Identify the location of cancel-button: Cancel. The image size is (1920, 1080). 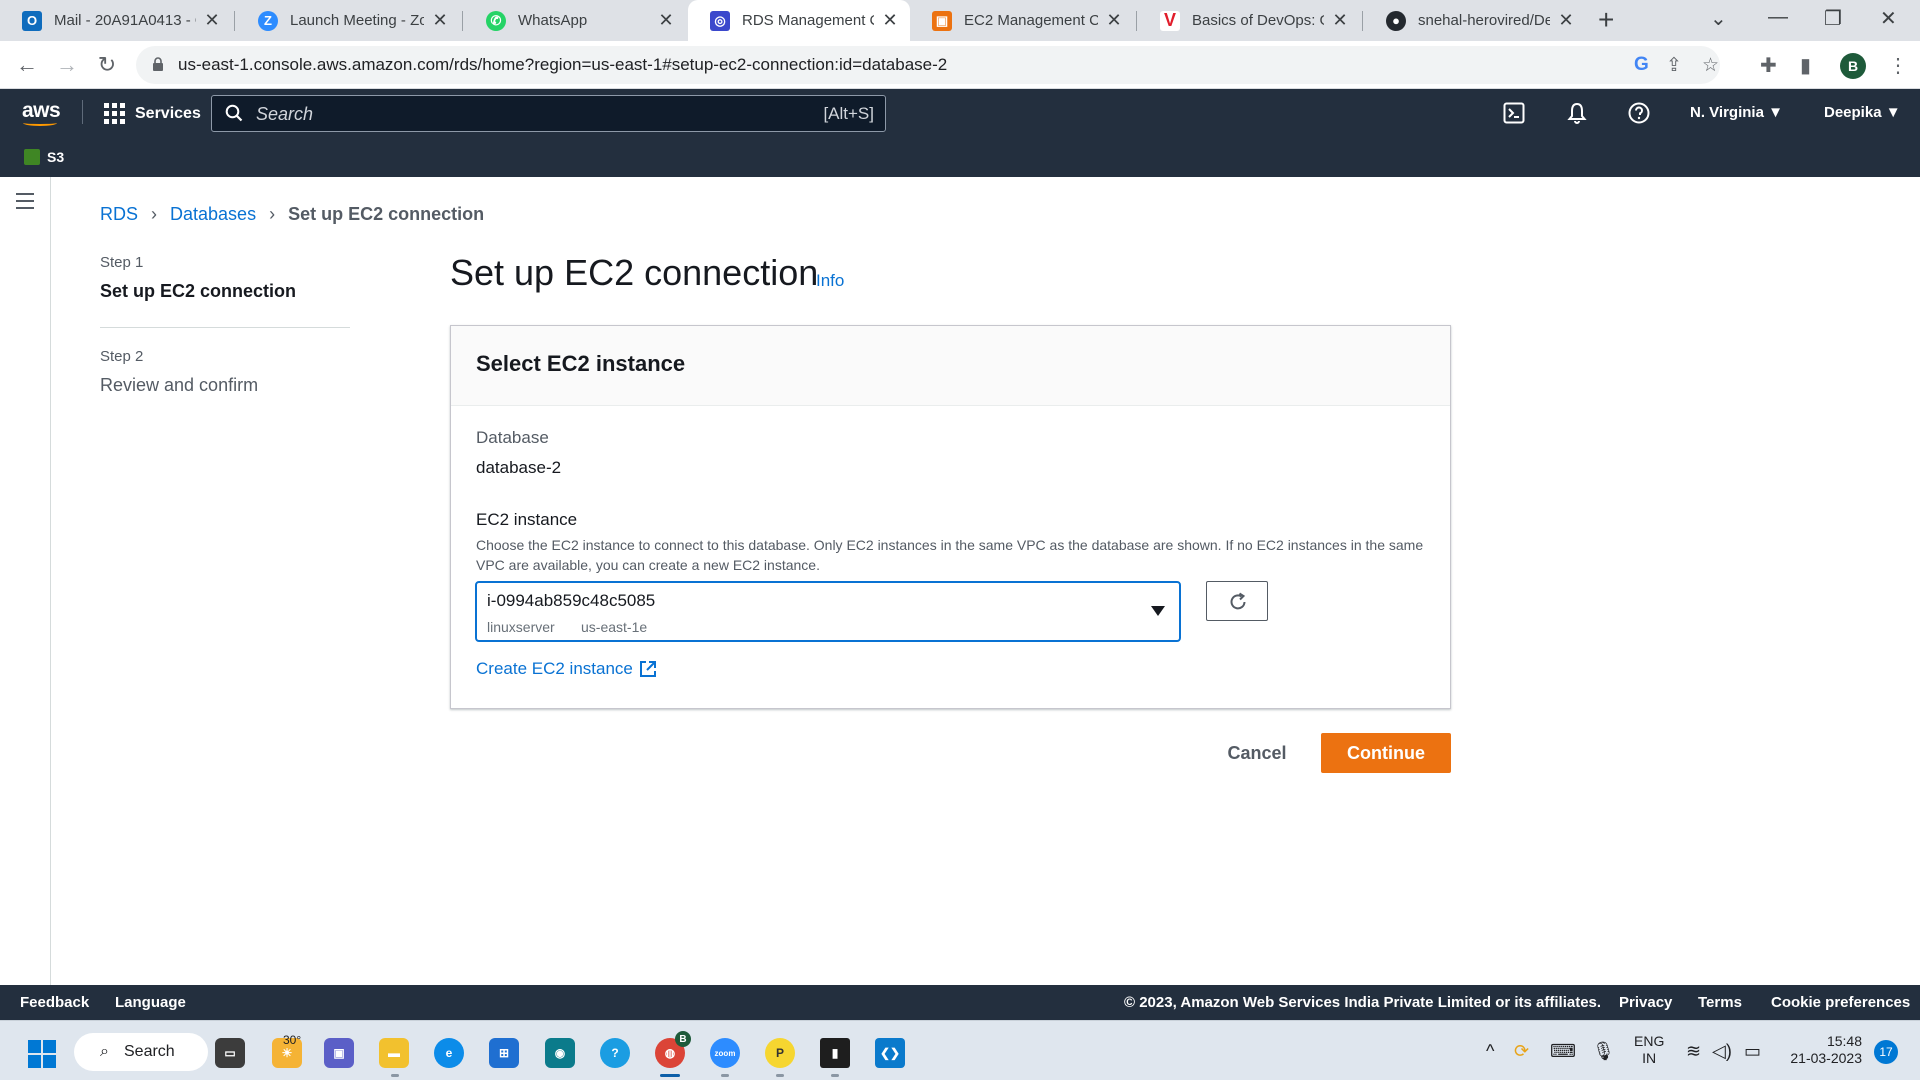
(1257, 753).